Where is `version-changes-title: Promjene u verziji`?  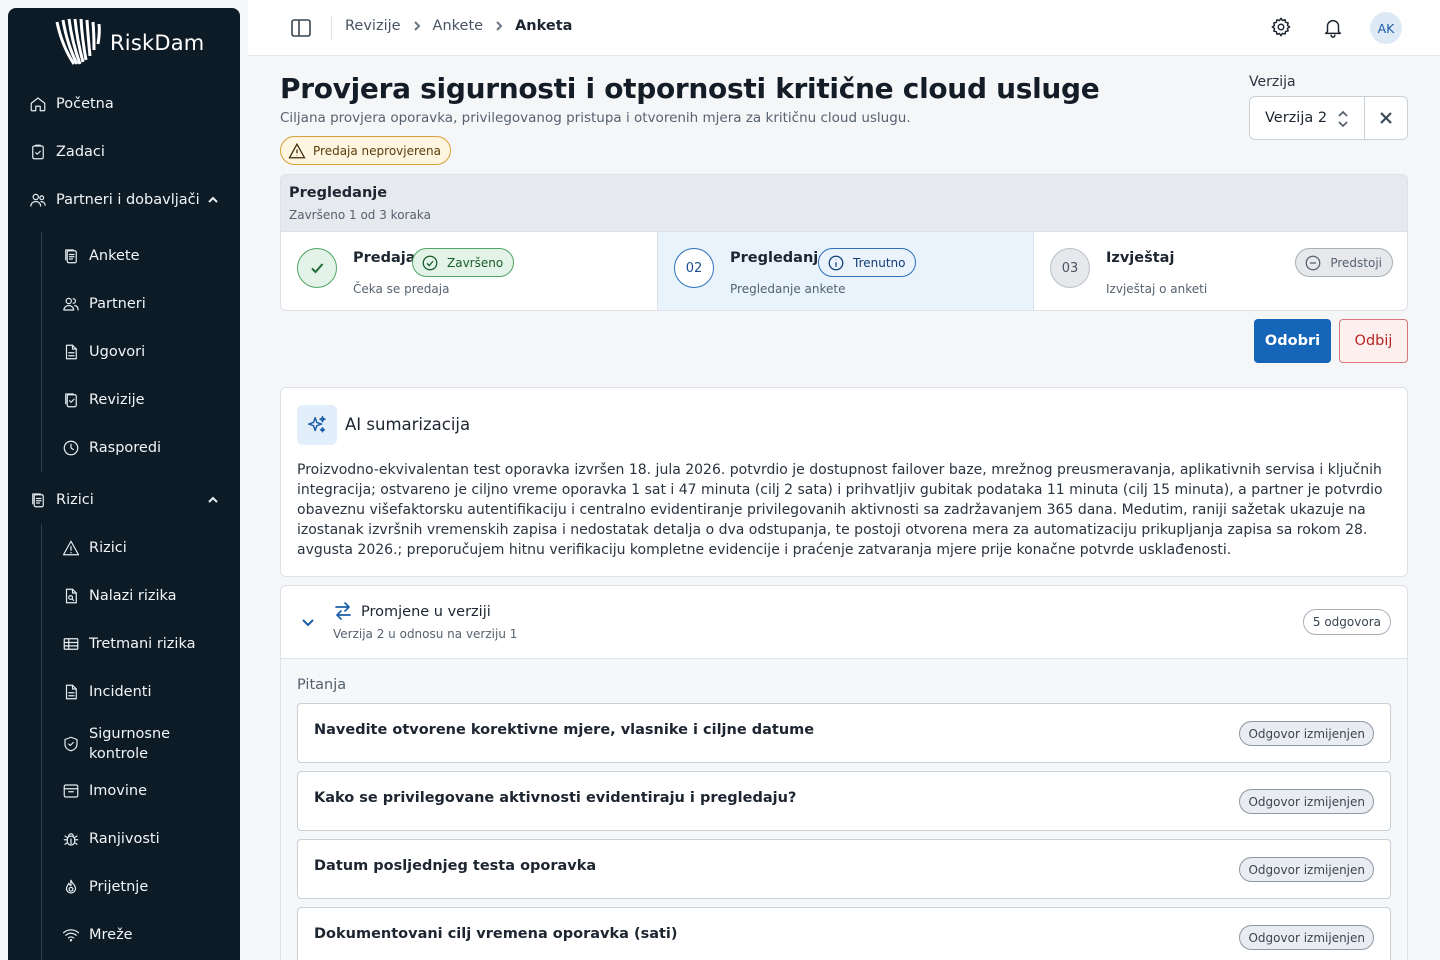 version-changes-title: Promjene u verziji is located at coordinates (426, 612).